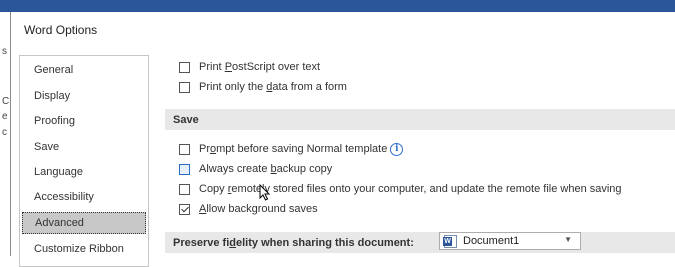 The height and width of the screenshot is (267, 675). I want to click on option-allow-background-saves: Allow background saves, so click(248, 209).